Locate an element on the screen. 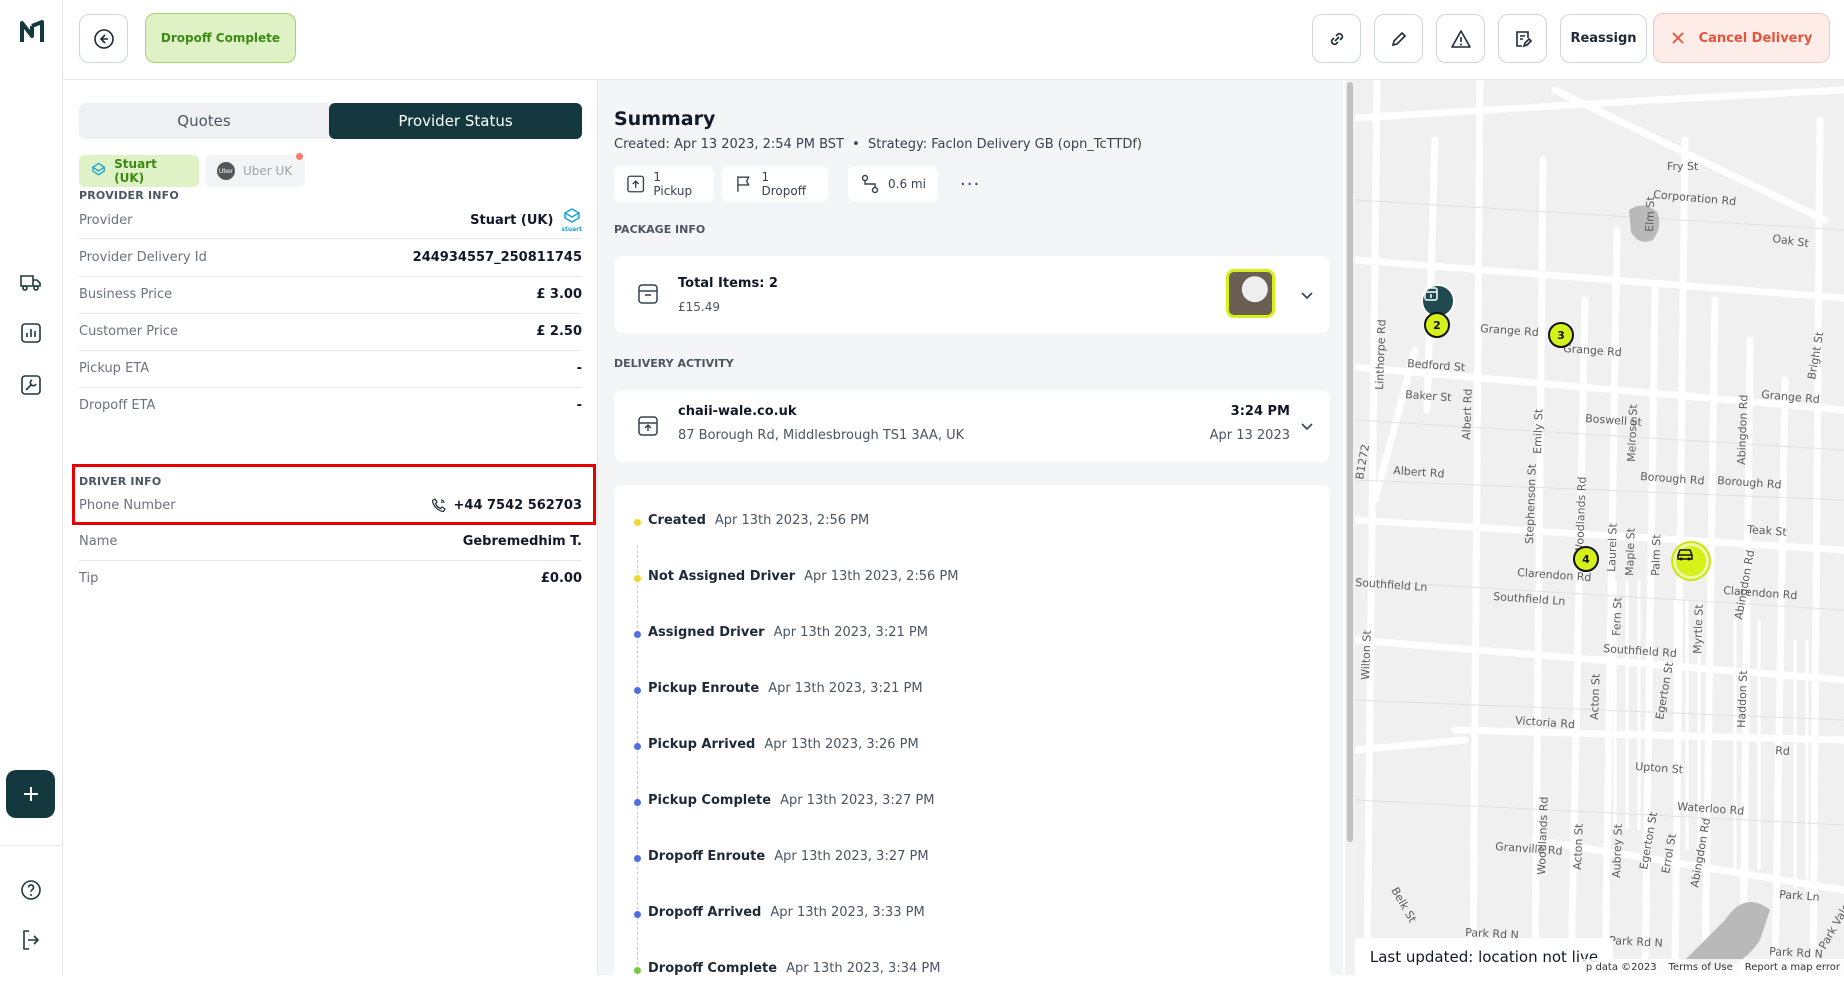  timeline-event: Dropoff Arrived Apr 13th 2023, 3:33 PM is located at coordinates (779, 912).